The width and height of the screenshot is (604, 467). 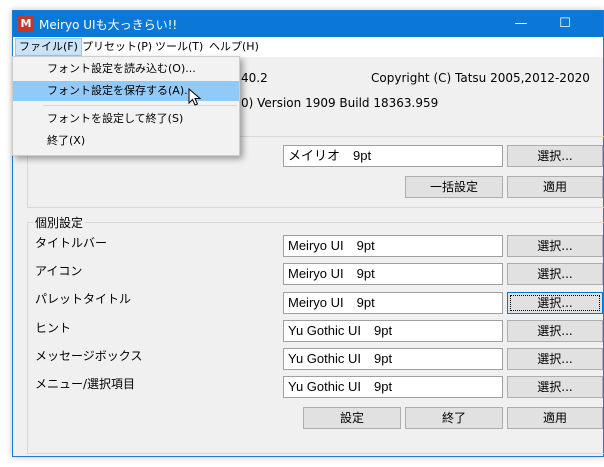 I want to click on individual-group-title: 個別設定, so click(x=59, y=222).